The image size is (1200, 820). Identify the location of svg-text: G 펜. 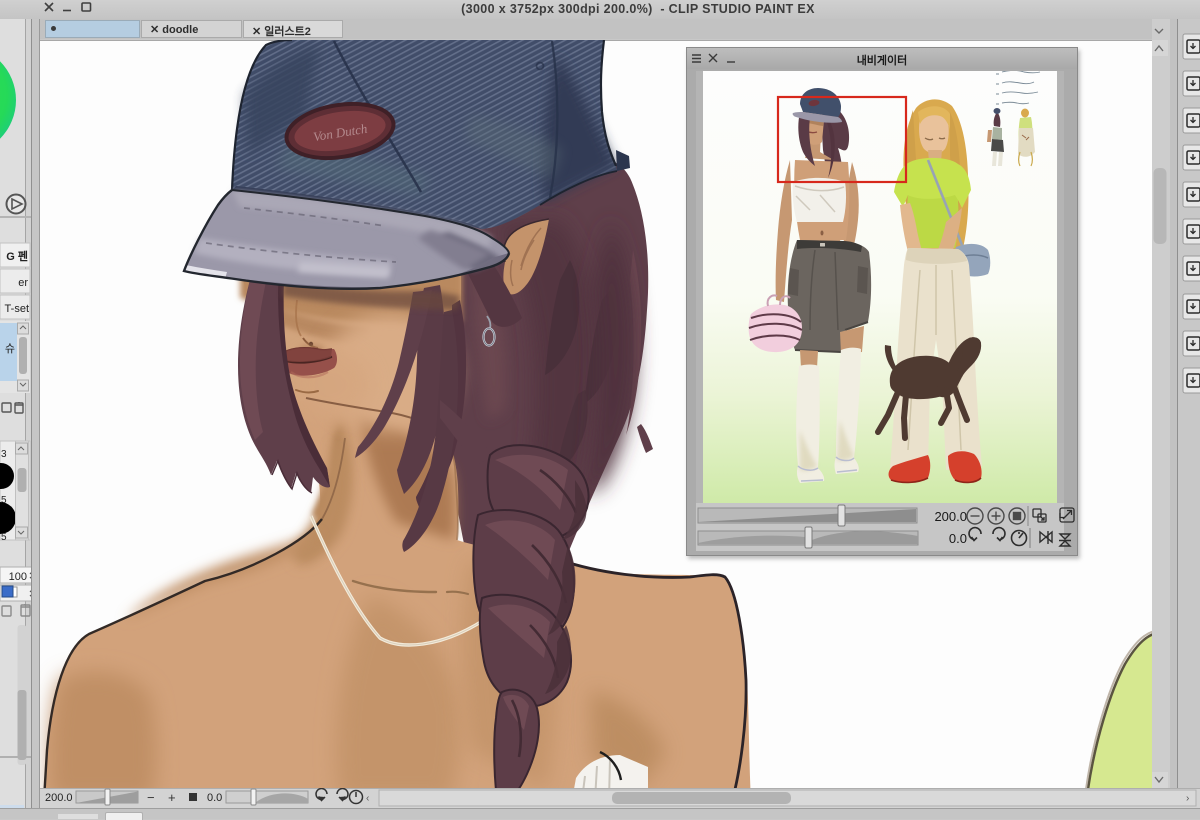
(17, 256).